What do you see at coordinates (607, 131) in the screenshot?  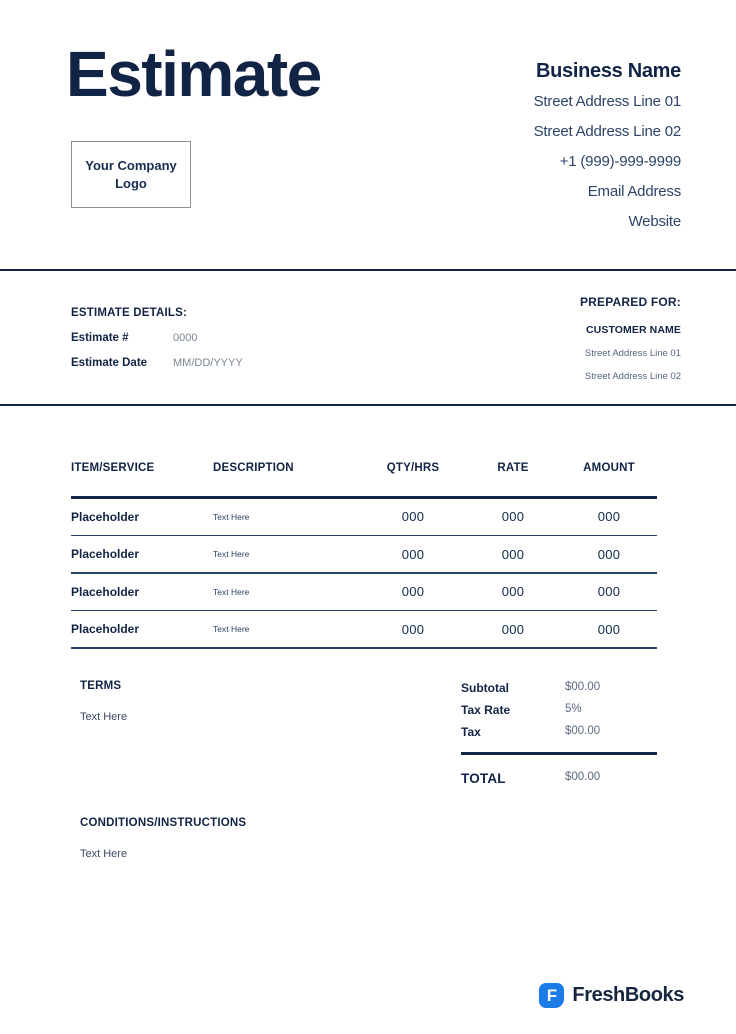 I see `business-address-line-2: Street Address Line 02` at bounding box center [607, 131].